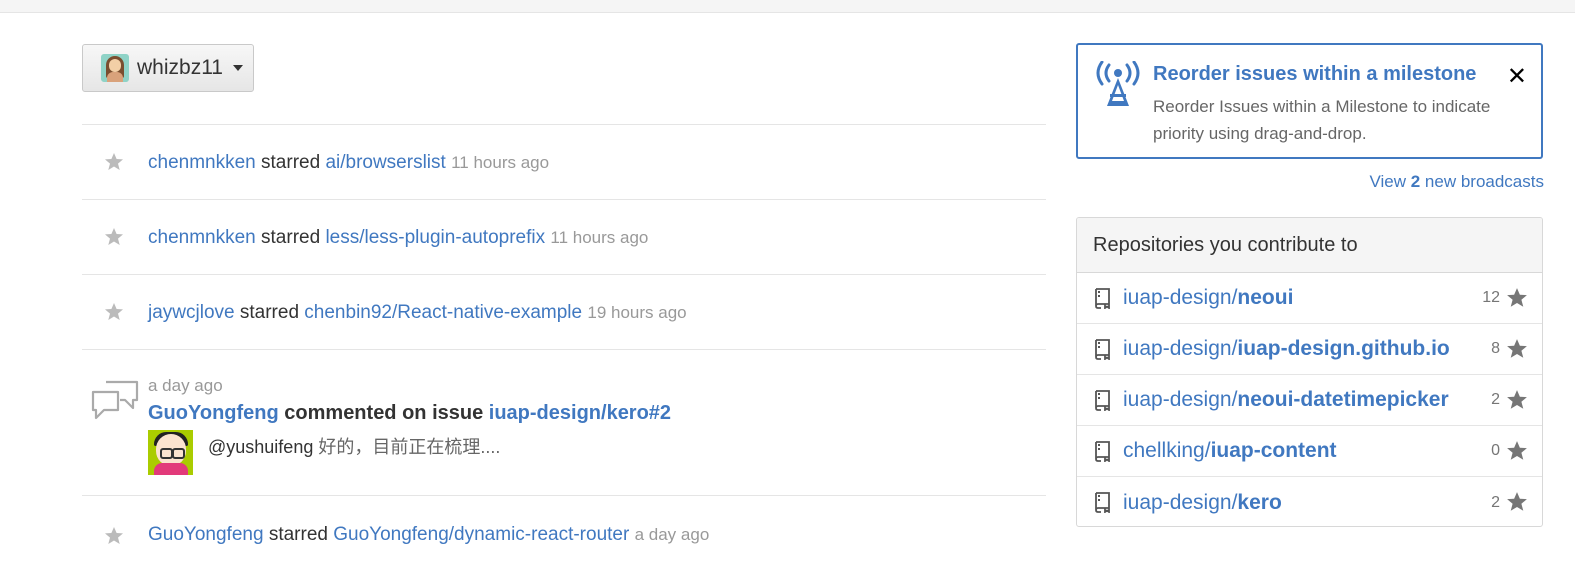 The width and height of the screenshot is (1575, 570). I want to click on comment-discussion-icon, so click(115, 400).